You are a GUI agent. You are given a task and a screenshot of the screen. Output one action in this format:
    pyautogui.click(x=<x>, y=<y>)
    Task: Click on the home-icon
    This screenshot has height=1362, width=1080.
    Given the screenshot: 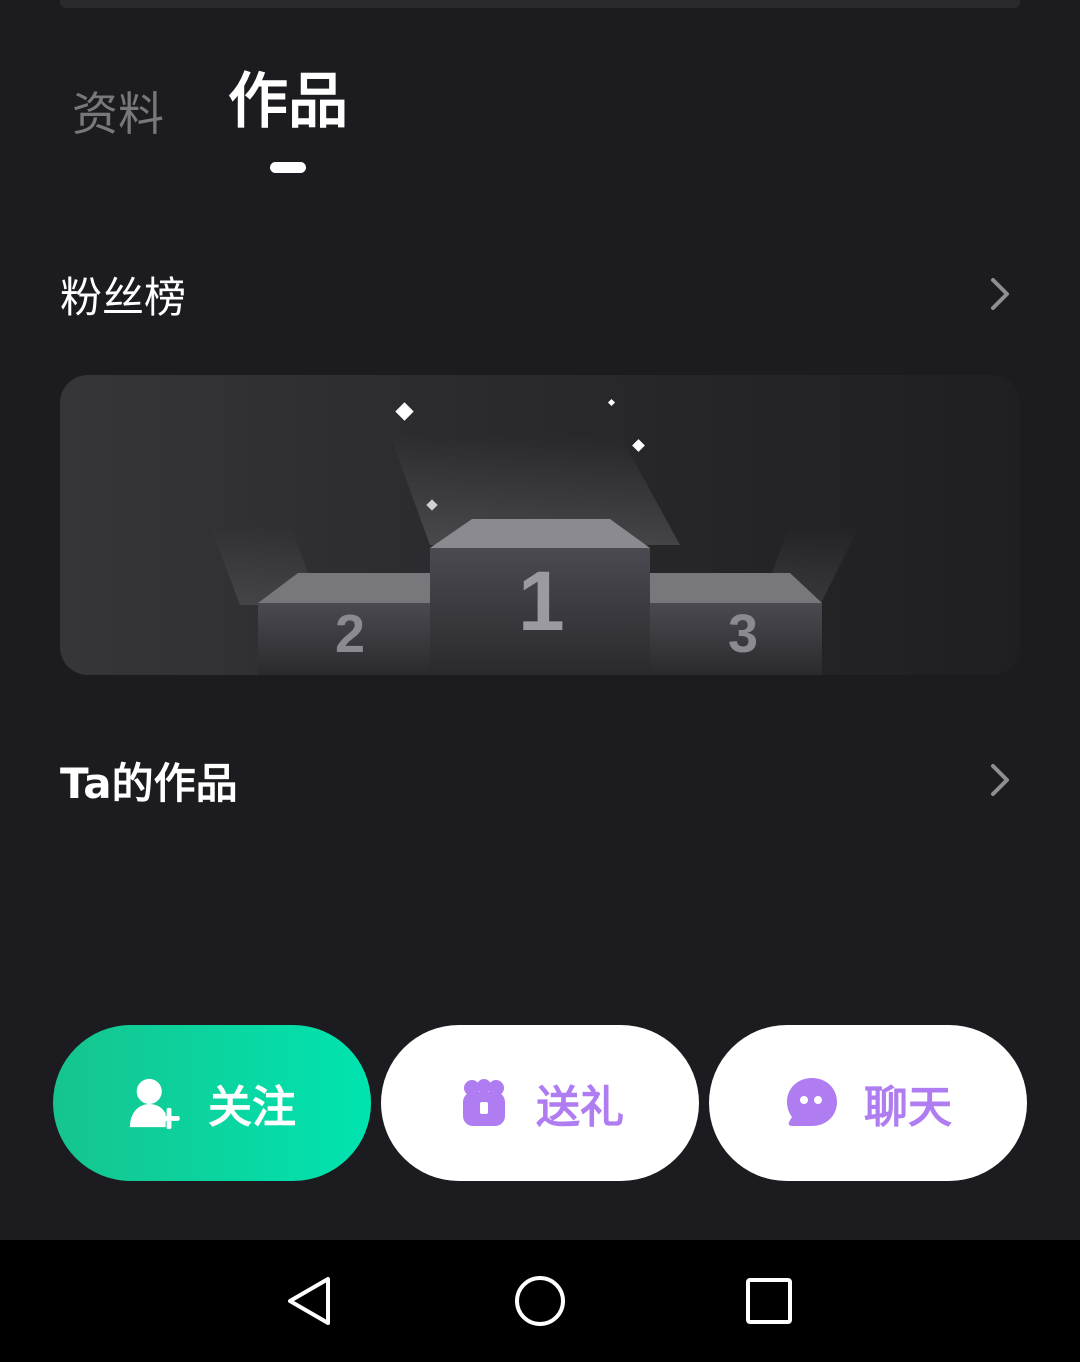 What is the action you would take?
    pyautogui.click(x=540, y=1301)
    